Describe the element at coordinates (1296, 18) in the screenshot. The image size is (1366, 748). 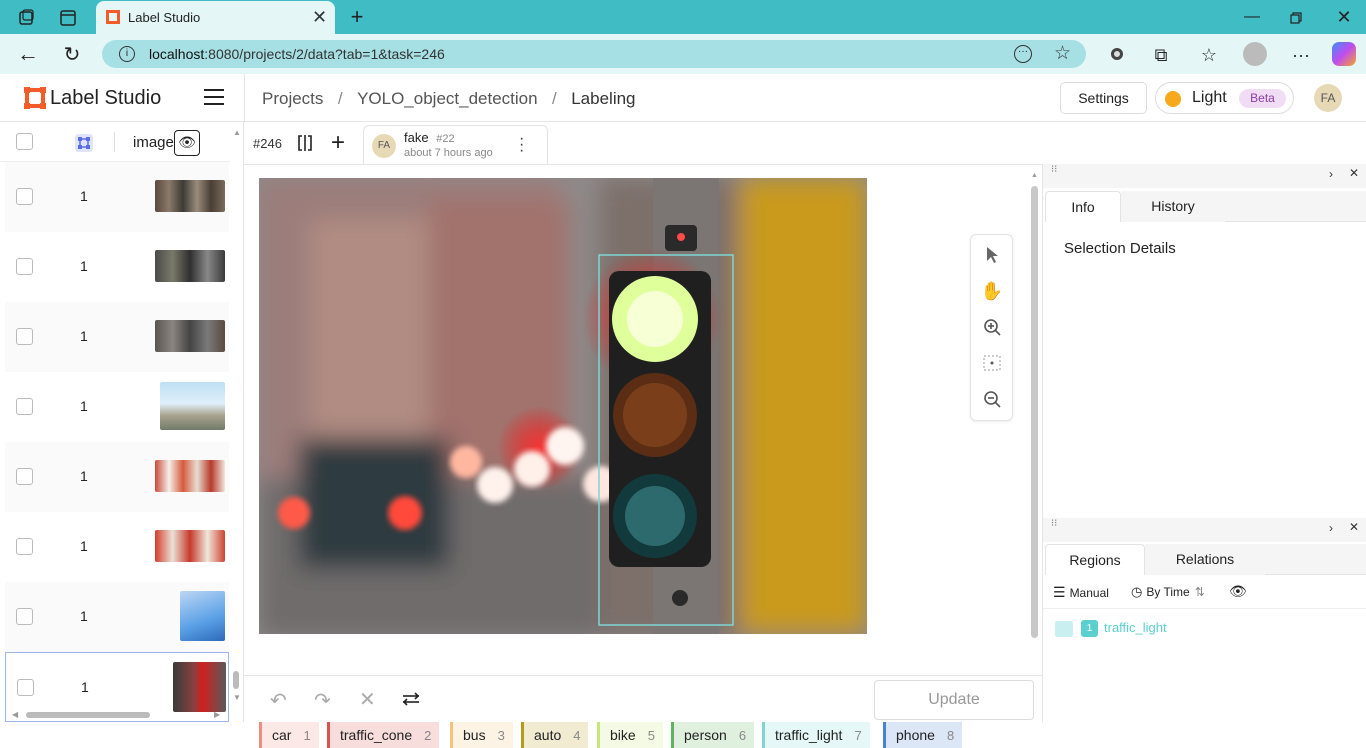
I see `restore-icon` at that location.